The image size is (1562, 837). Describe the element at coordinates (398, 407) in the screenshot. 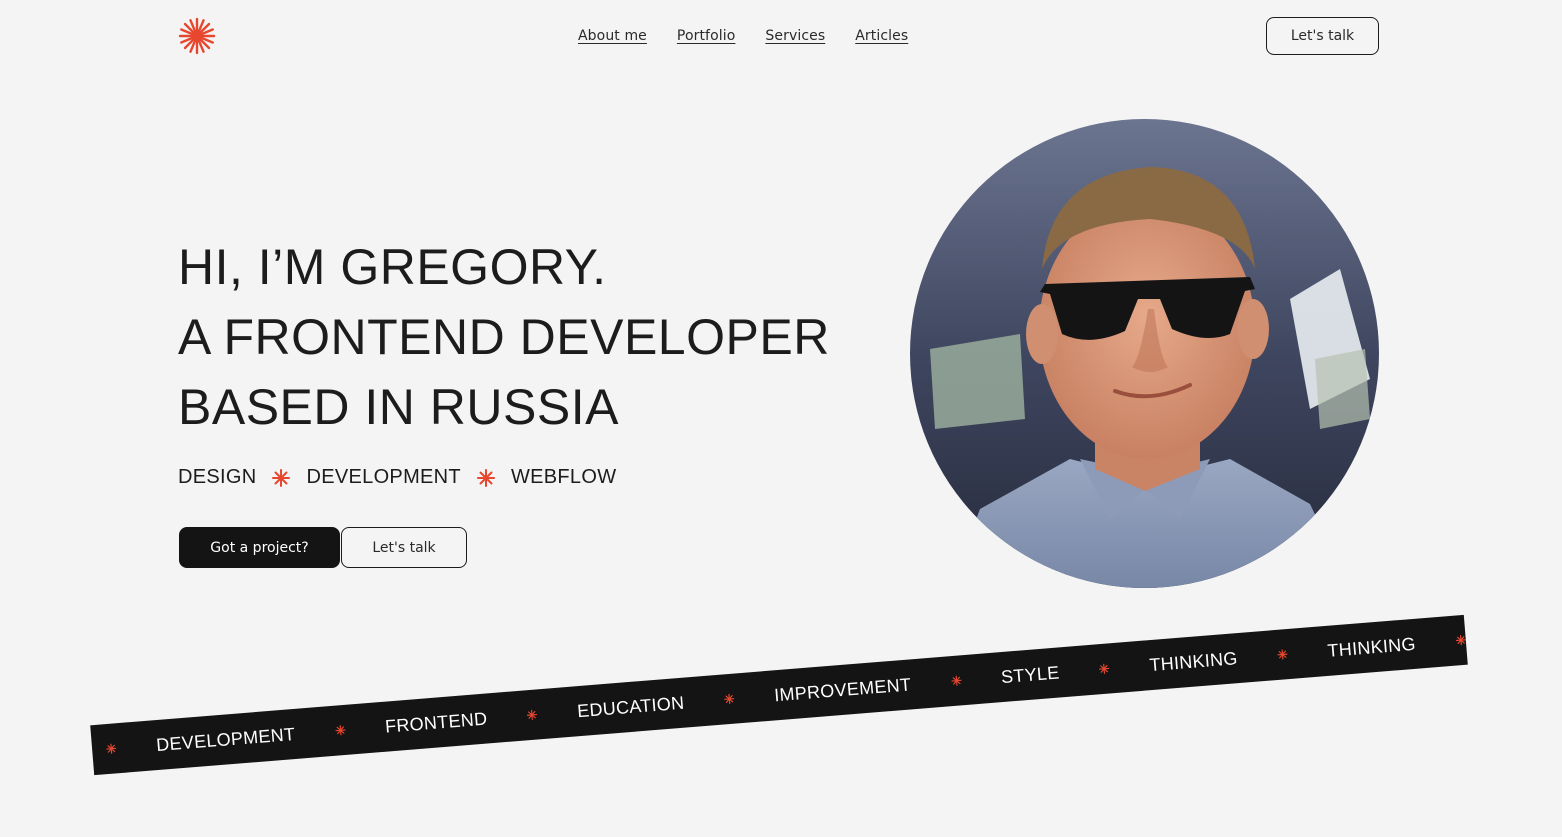

I see `hero-title-line-3: BASED IN RUSSIA` at that location.